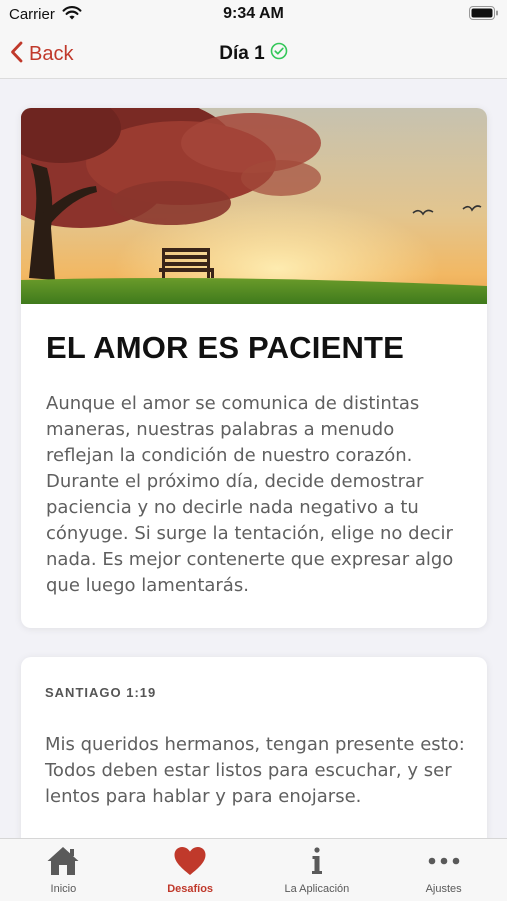 This screenshot has width=507, height=901. I want to click on page-title-text: Día 1, so click(242, 53).